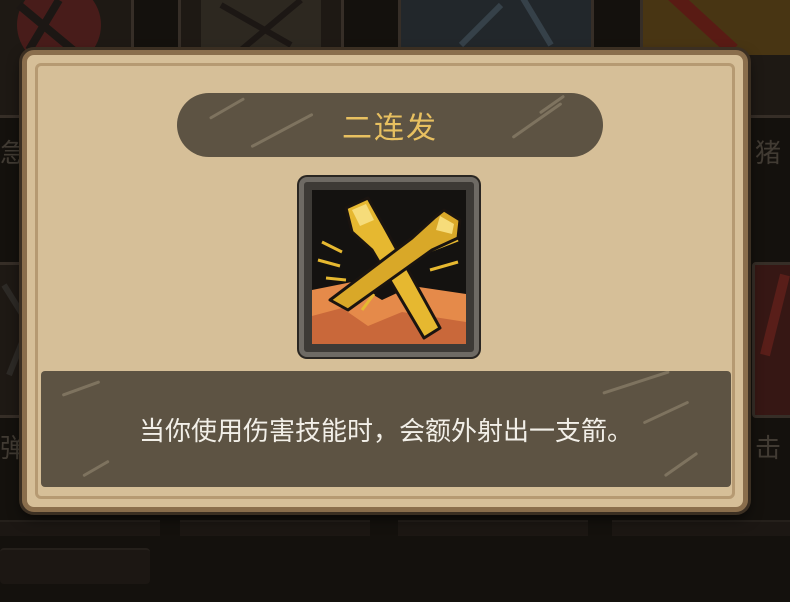 This screenshot has height=602, width=790. I want to click on skill-title: 二连发, so click(390, 128).